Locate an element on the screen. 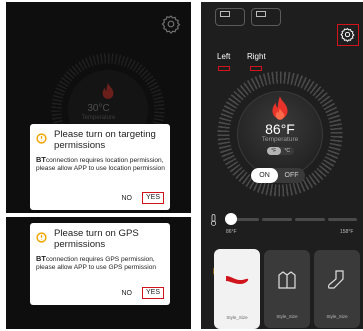 This screenshot has height=331, width=363. flame-icon is located at coordinates (280, 108).